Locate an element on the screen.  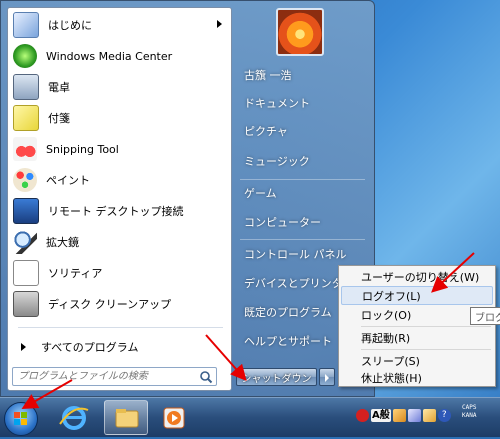
search-box is located at coordinates (114, 376).